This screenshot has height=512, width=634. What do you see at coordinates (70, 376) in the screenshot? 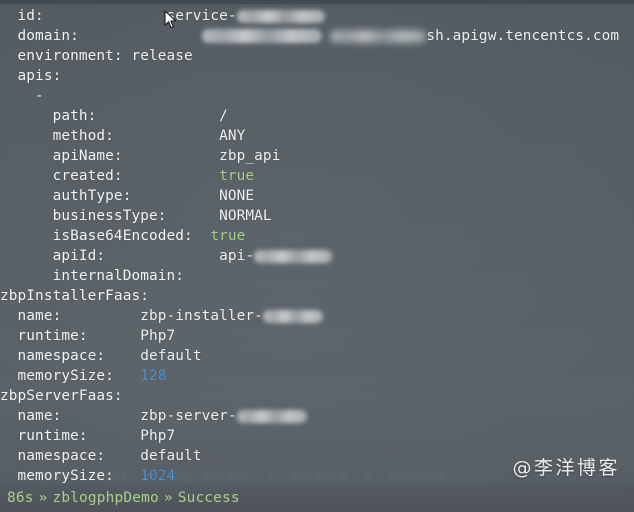
I see `yaml-key: memorySize:` at bounding box center [70, 376].